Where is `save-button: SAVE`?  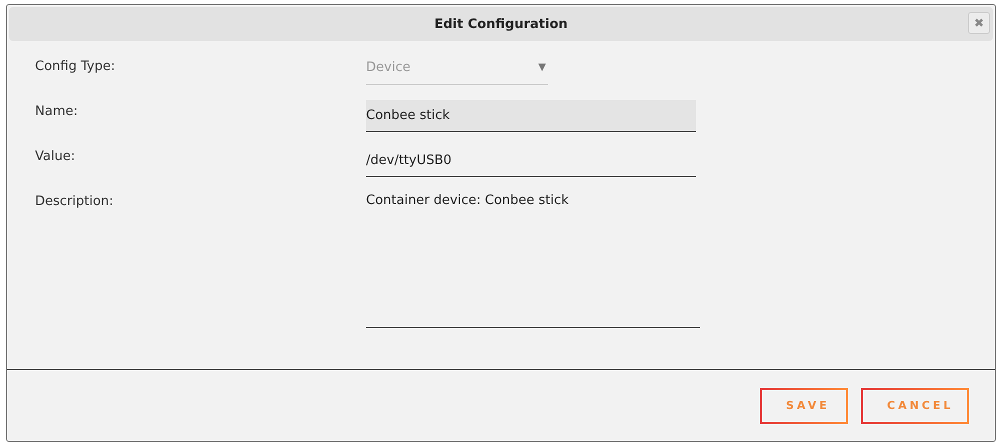 save-button: SAVE is located at coordinates (804, 406).